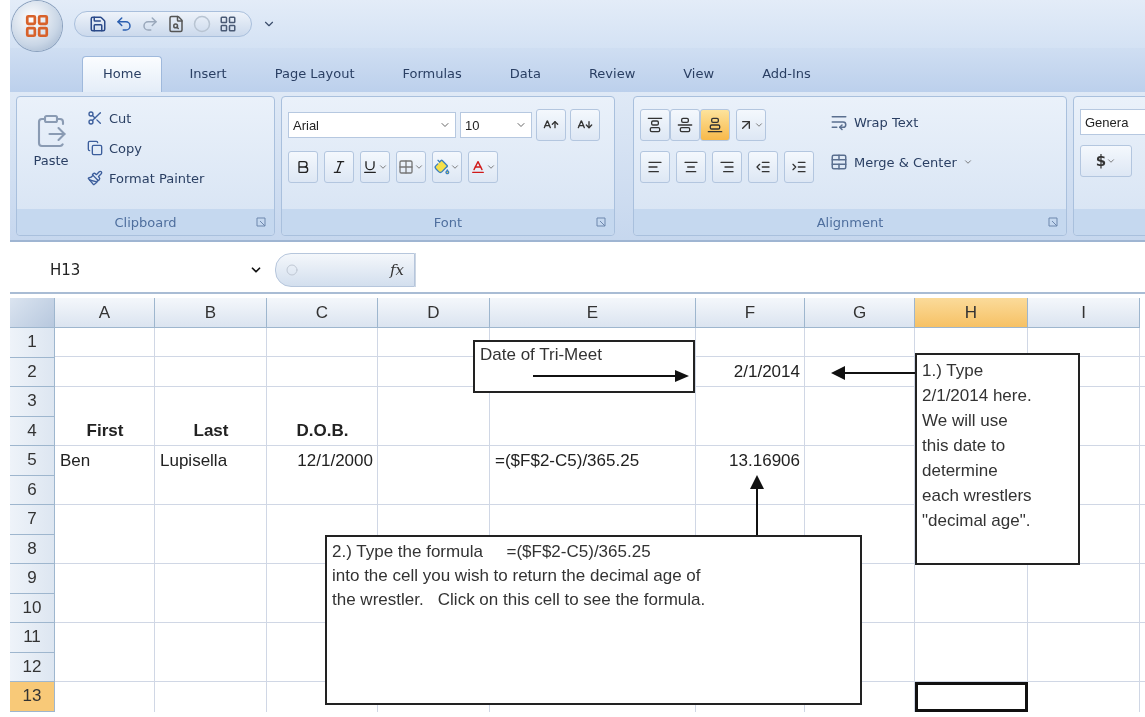  I want to click on wrap-text-icon, so click(839, 122).